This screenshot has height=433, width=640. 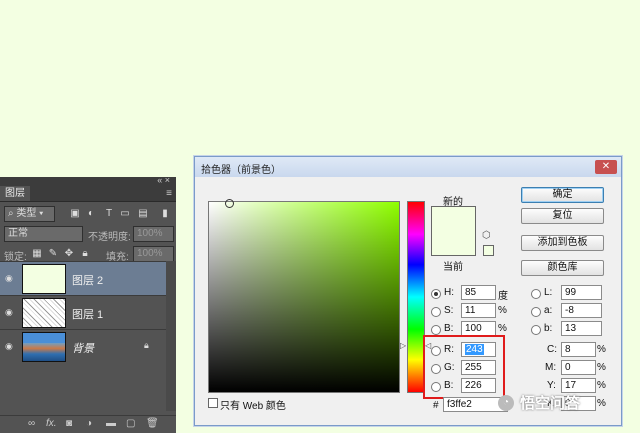 I want to click on color-libraries-button: 颜色库, so click(x=562, y=268).